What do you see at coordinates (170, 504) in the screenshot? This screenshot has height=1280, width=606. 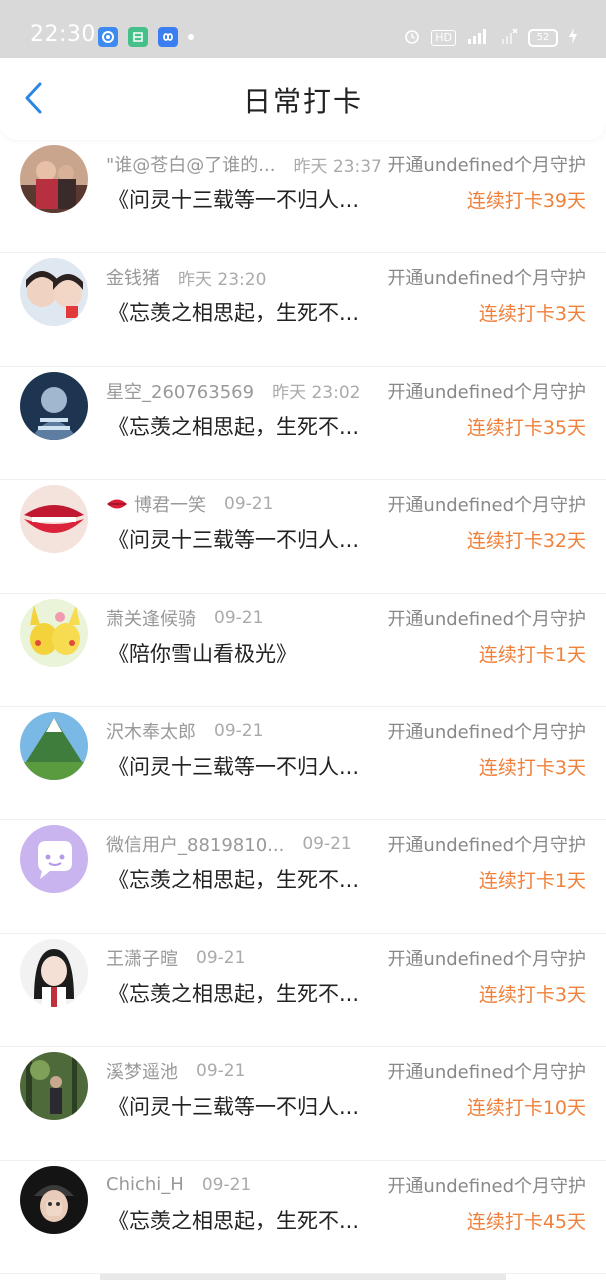 I see `user-name: 博君一笑` at bounding box center [170, 504].